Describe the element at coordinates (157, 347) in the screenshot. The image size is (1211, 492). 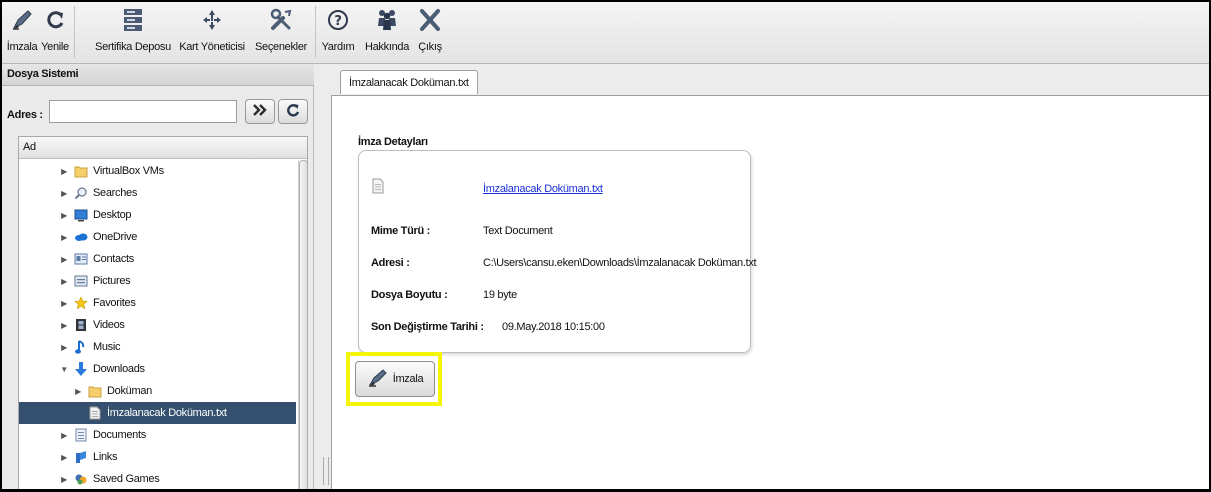
I see `tree-item-music: ▶ Music` at that location.